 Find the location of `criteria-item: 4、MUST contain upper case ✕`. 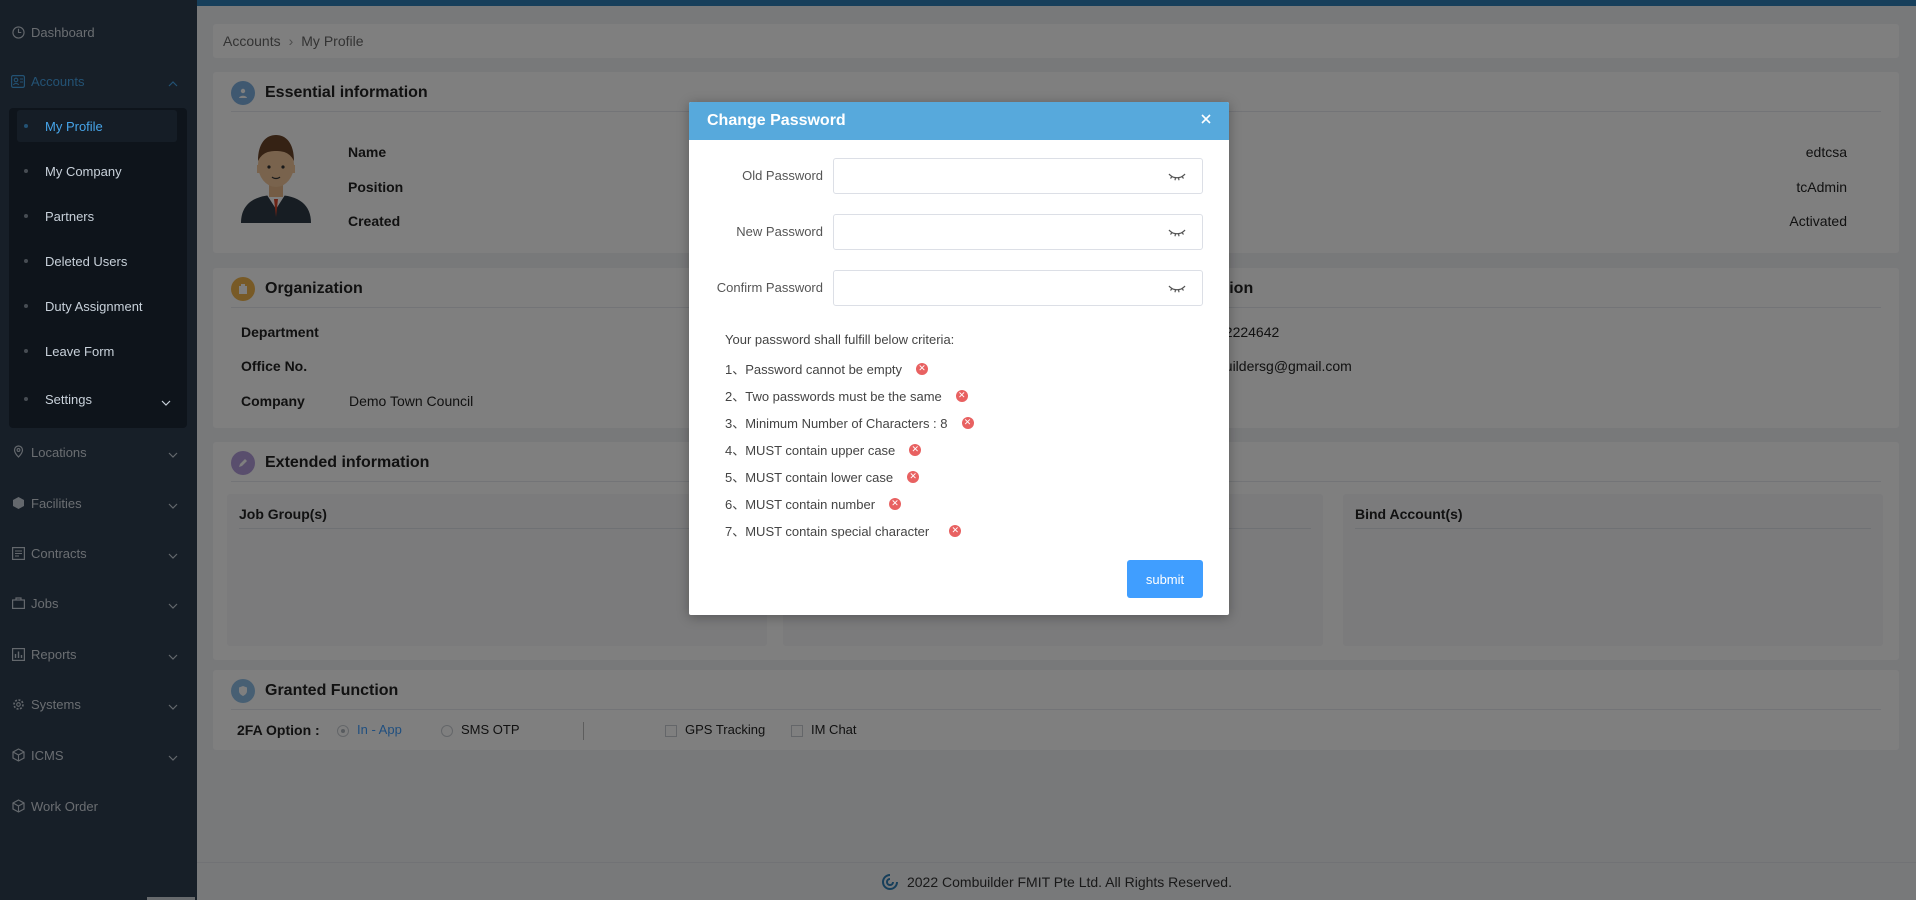

criteria-item: 4、MUST contain upper case ✕ is located at coordinates (823, 449).